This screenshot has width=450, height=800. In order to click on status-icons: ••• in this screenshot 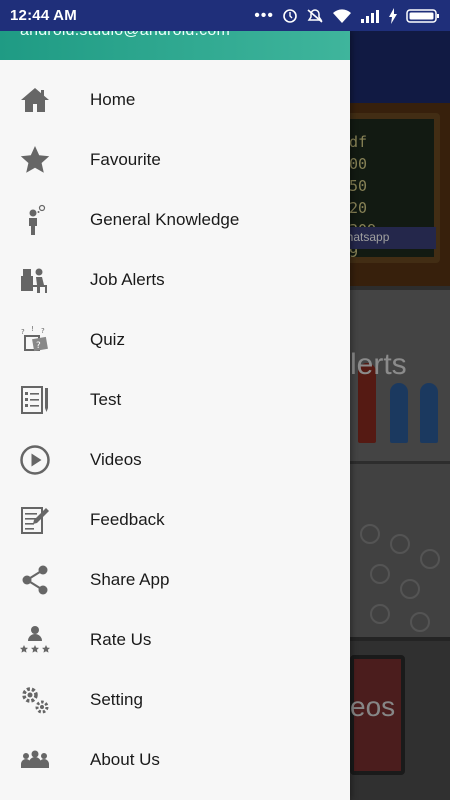, I will do `click(347, 15)`.